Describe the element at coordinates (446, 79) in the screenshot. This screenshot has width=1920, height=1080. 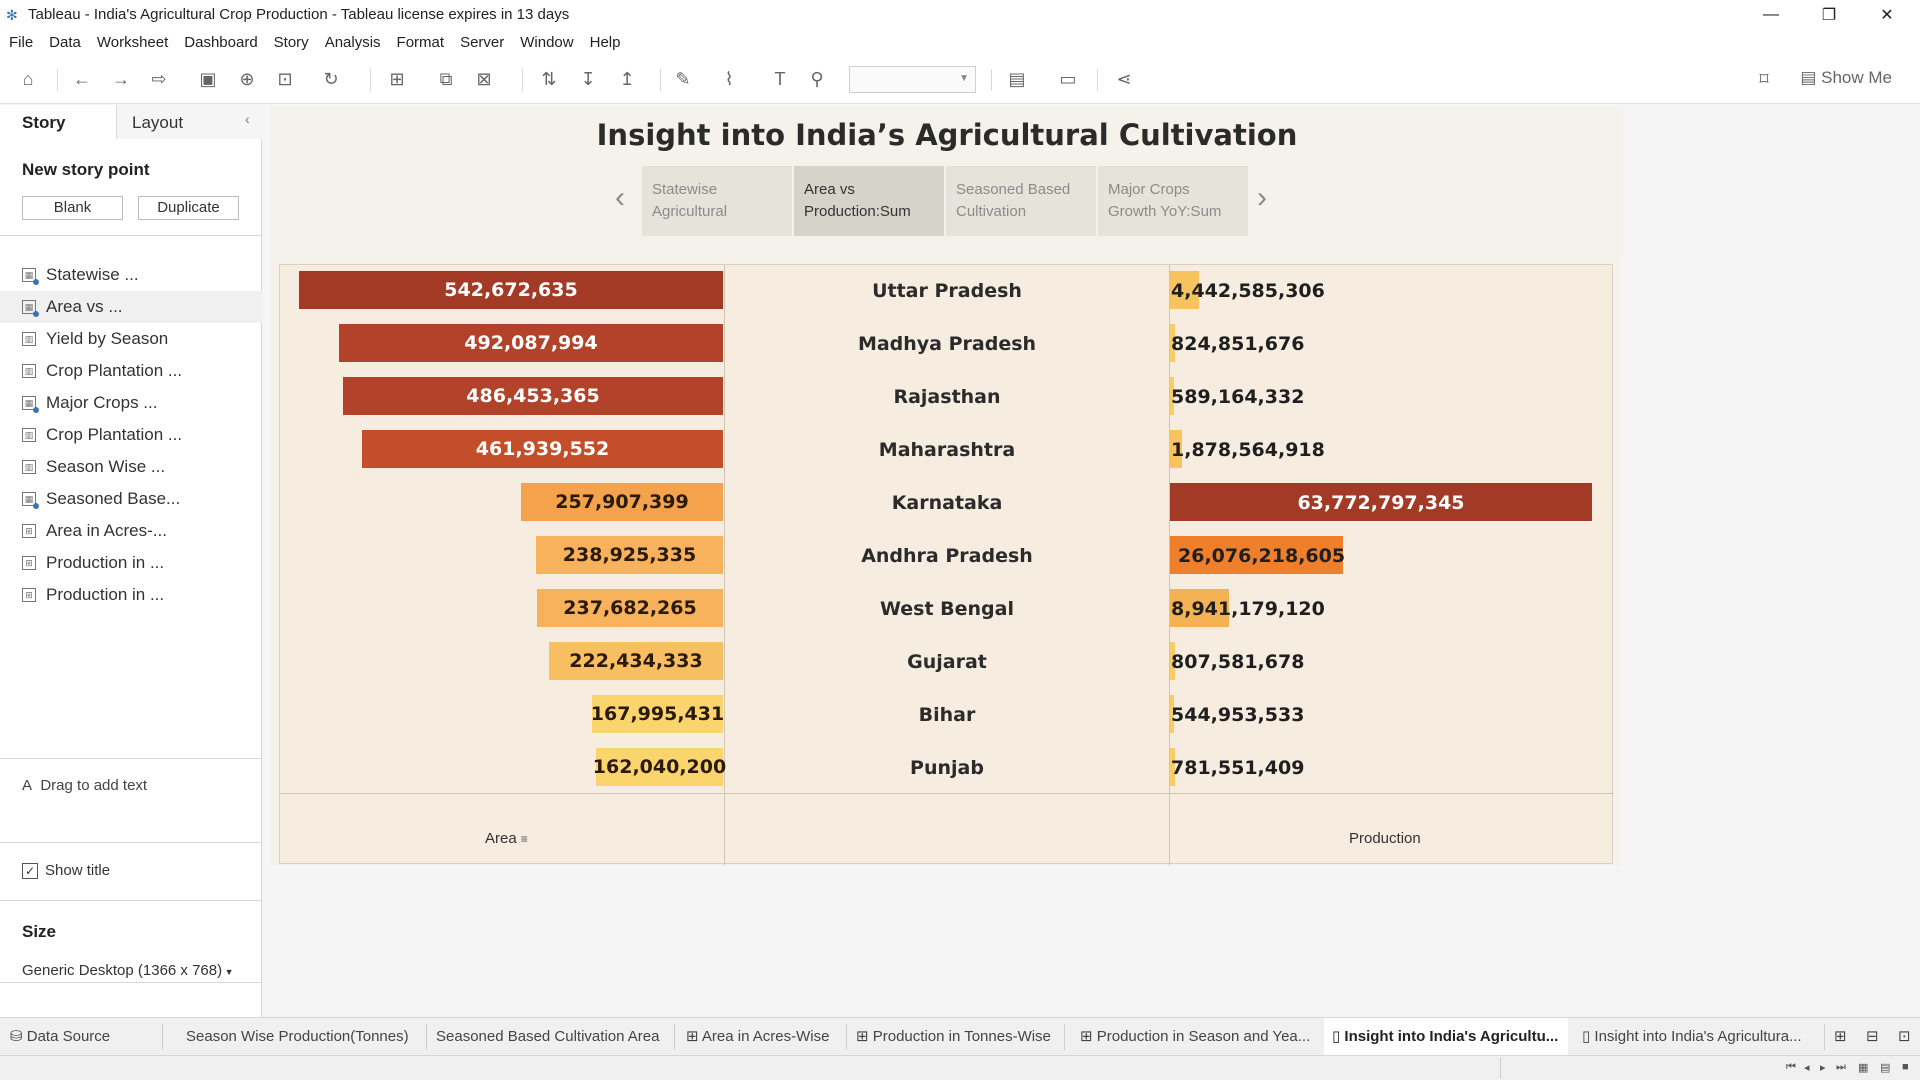
I see `duplicate-sheet-icon: ⧉` at that location.